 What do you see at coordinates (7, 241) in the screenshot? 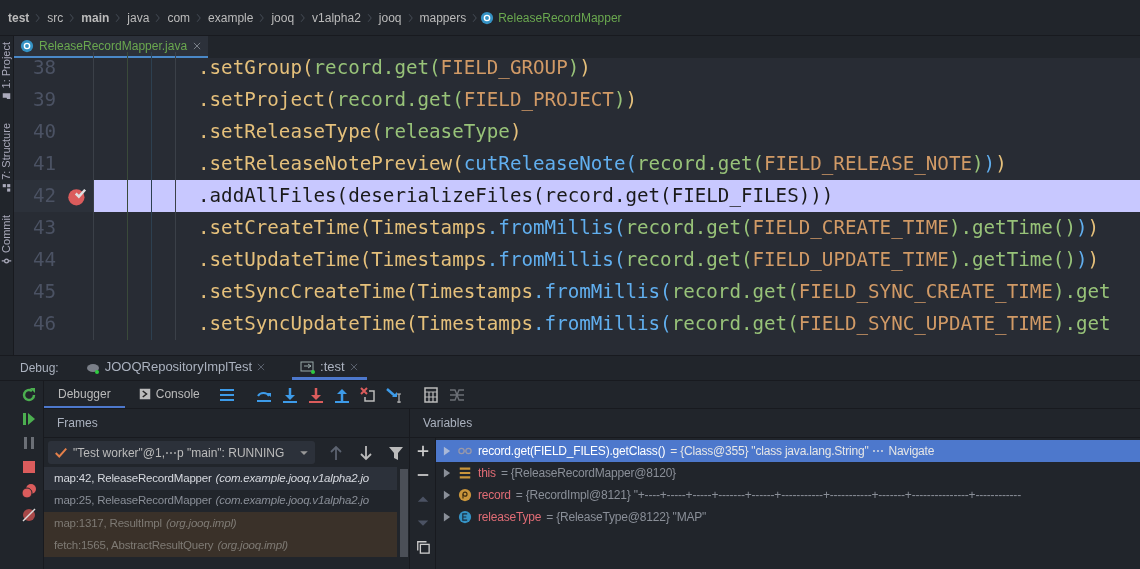
I see `tool-window-button: Commit` at bounding box center [7, 241].